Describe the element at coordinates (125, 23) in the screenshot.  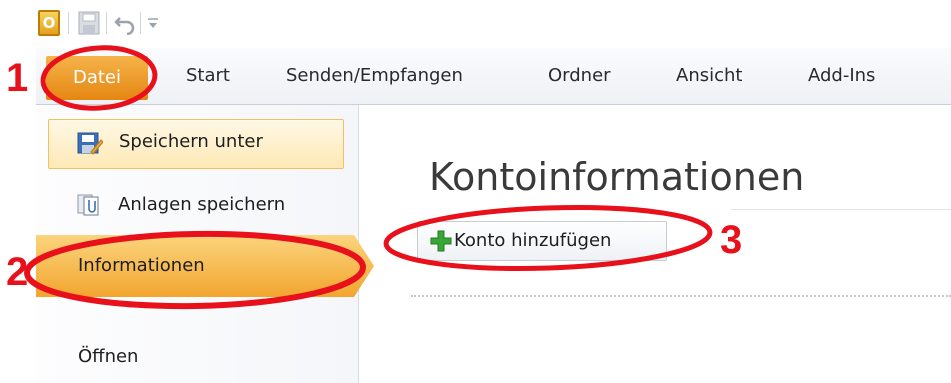
I see `undo-icon` at that location.